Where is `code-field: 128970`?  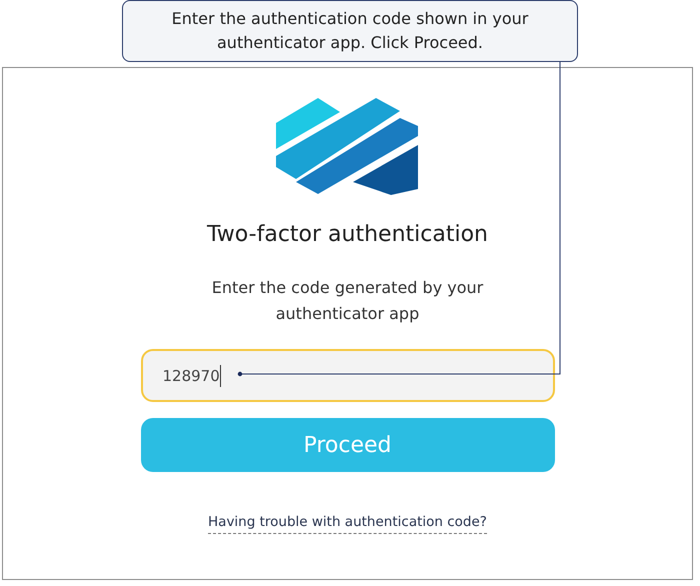
code-field: 128970 is located at coordinates (347, 375).